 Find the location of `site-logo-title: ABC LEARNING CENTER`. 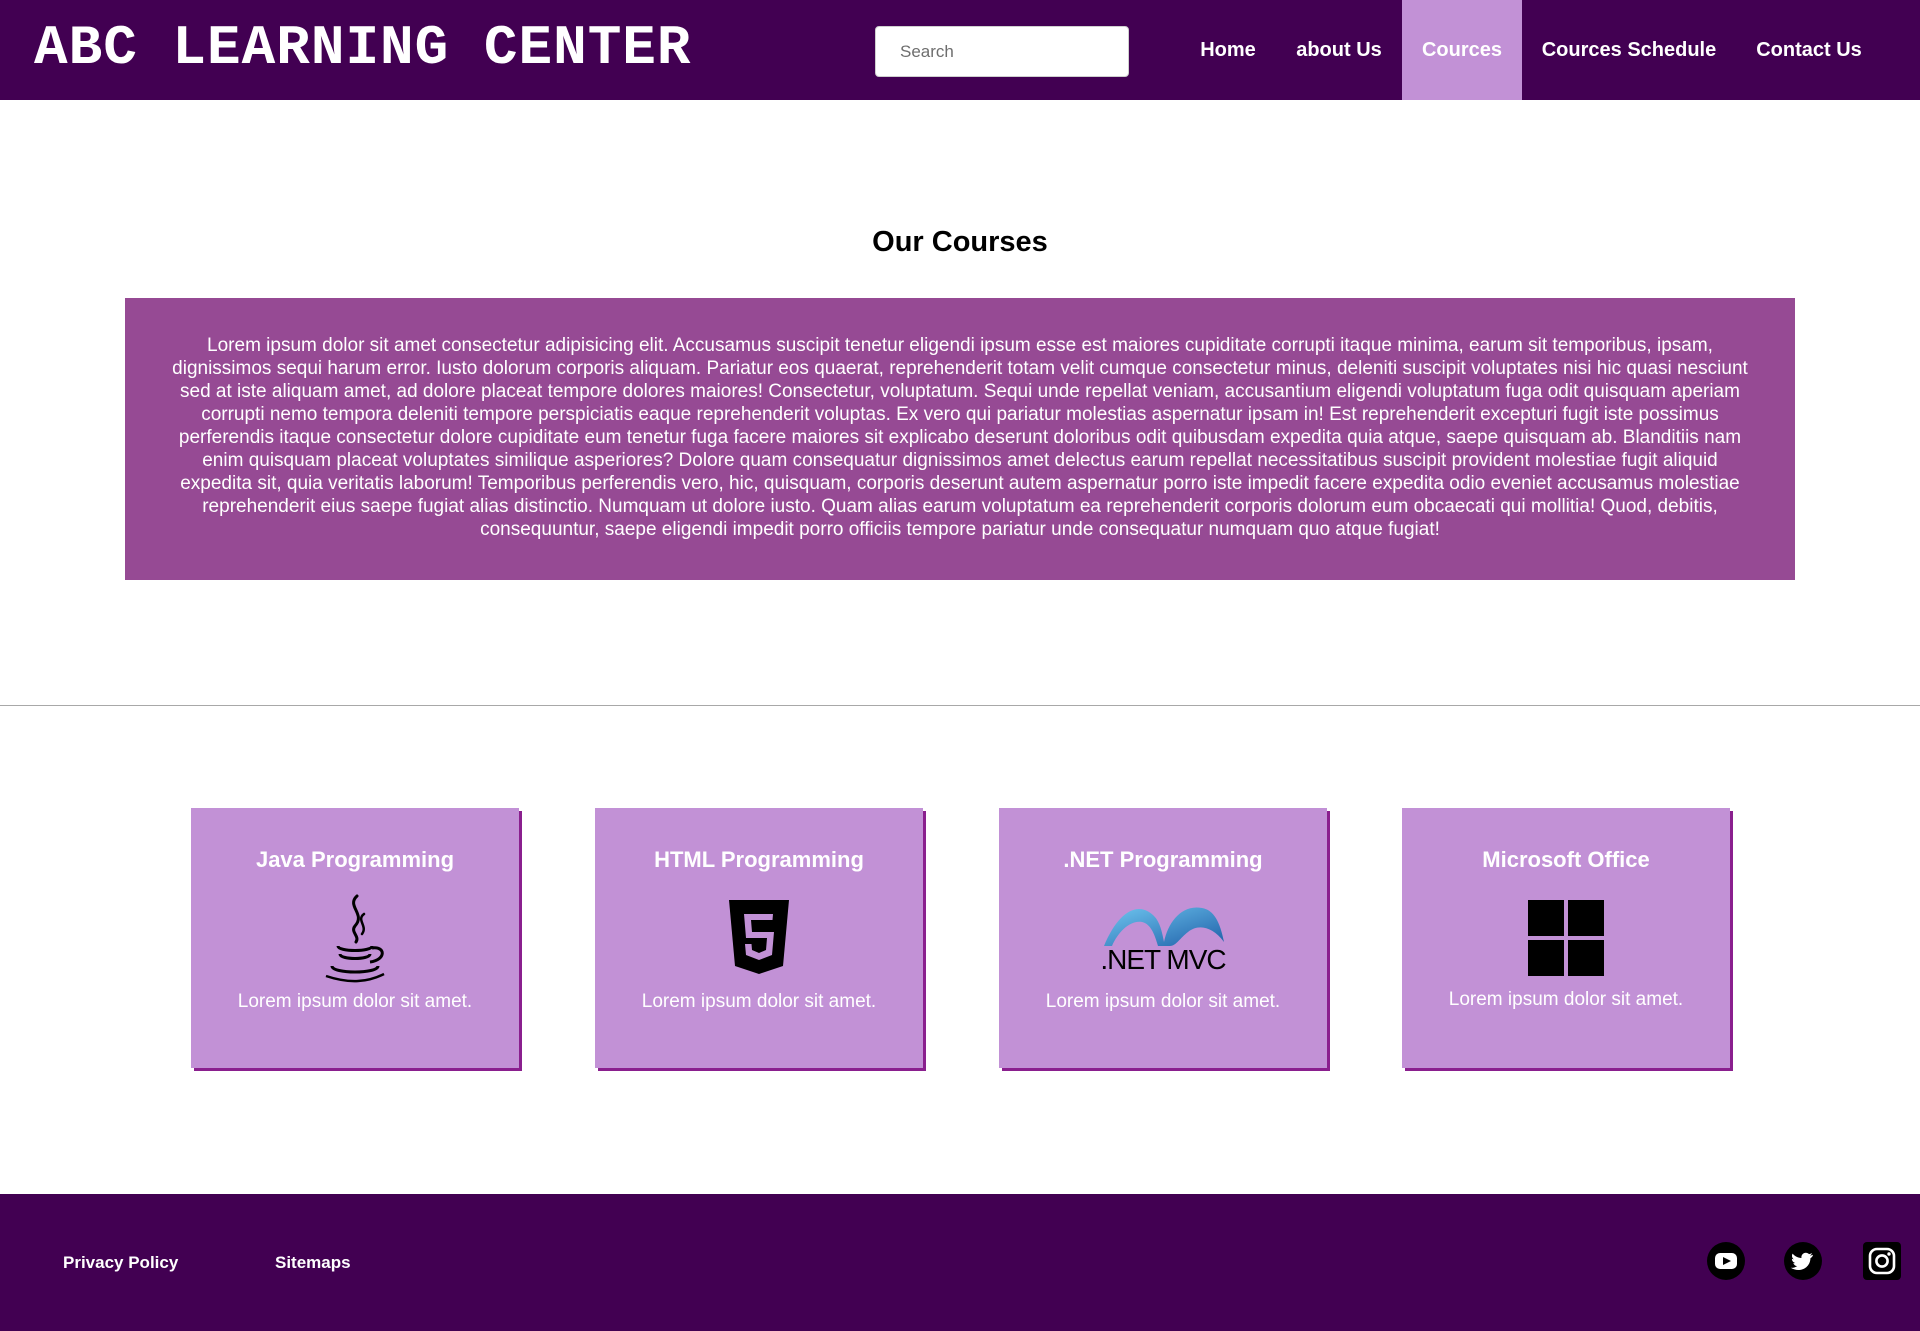

site-logo-title: ABC LEARNING CENTER is located at coordinates (363, 48).